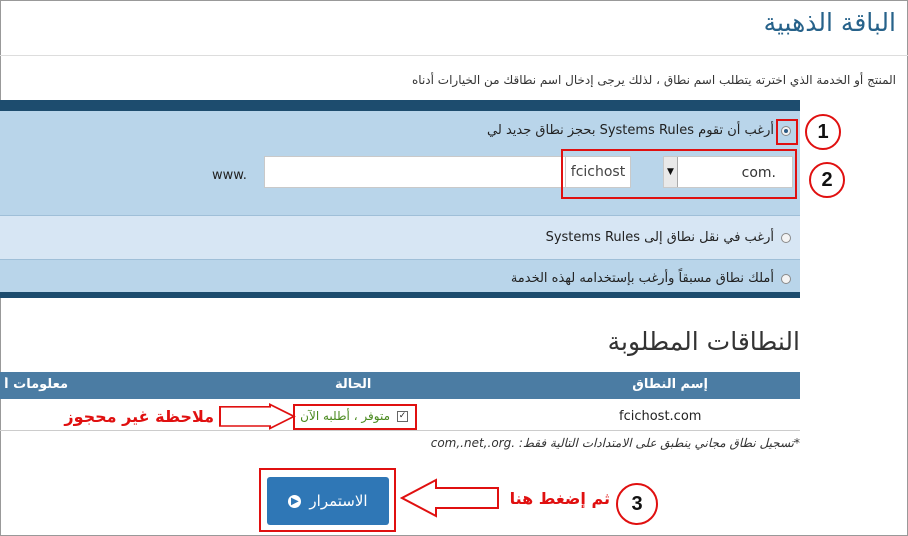 The image size is (908, 536). What do you see at coordinates (327, 500) in the screenshot?
I see `annotation-button-highlight` at bounding box center [327, 500].